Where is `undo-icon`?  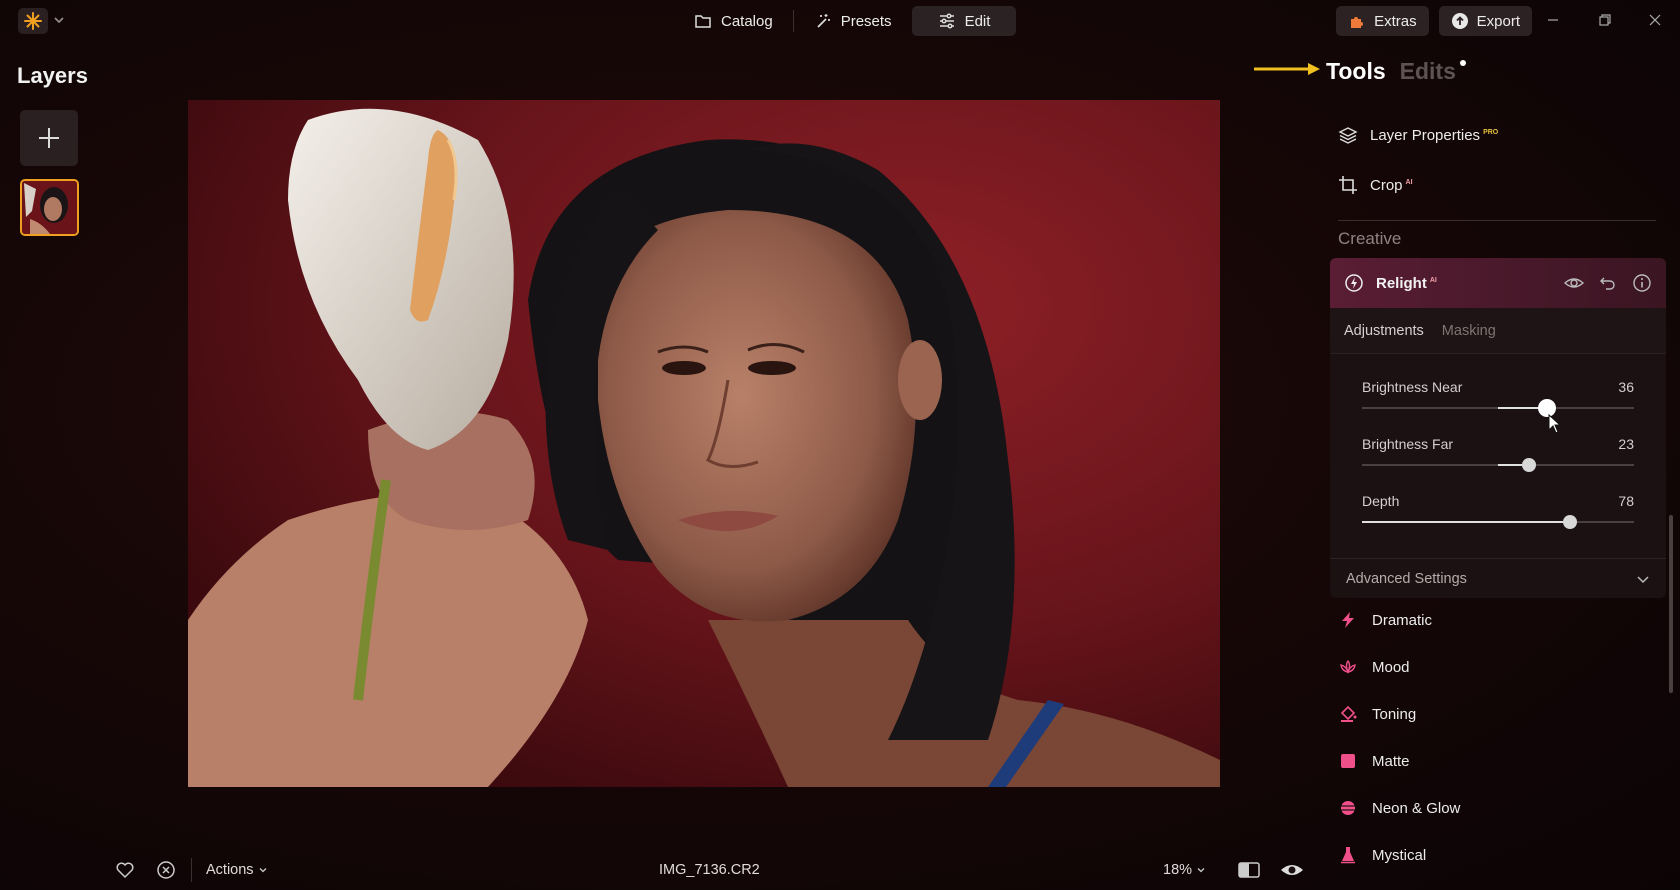 undo-icon is located at coordinates (1608, 283).